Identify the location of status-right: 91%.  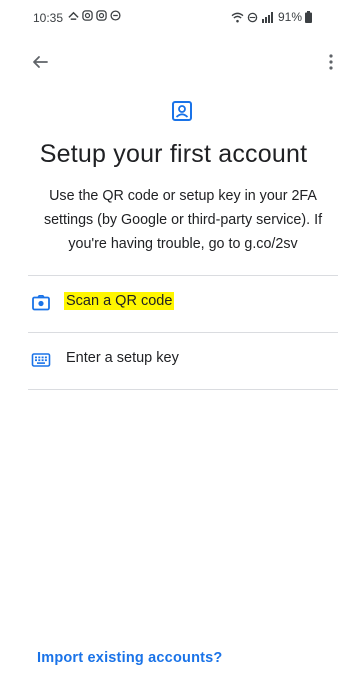
(271, 17).